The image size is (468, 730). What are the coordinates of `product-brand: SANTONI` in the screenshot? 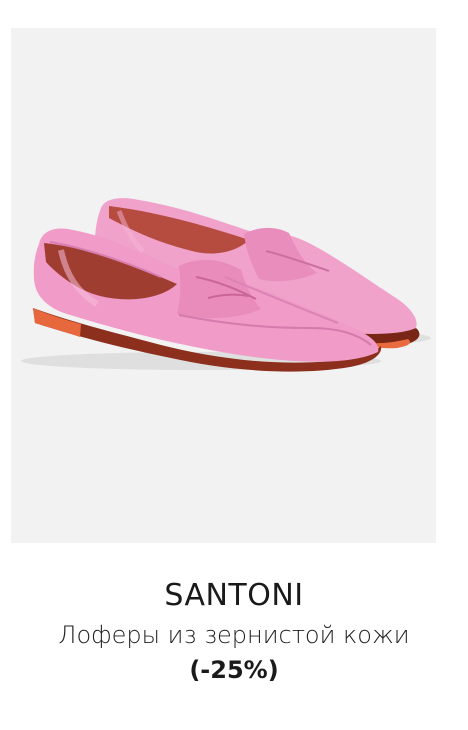 It's located at (234, 595).